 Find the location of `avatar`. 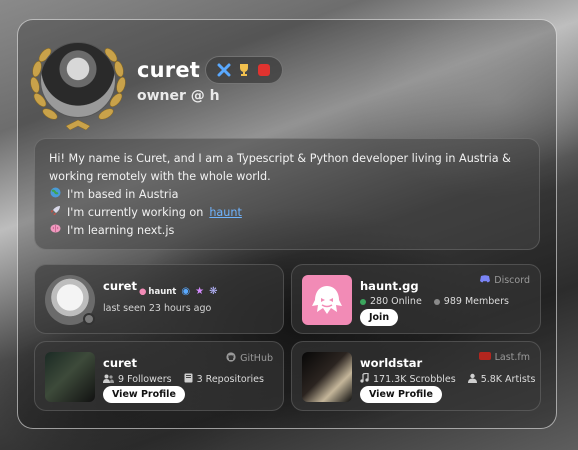

avatar is located at coordinates (78, 80).